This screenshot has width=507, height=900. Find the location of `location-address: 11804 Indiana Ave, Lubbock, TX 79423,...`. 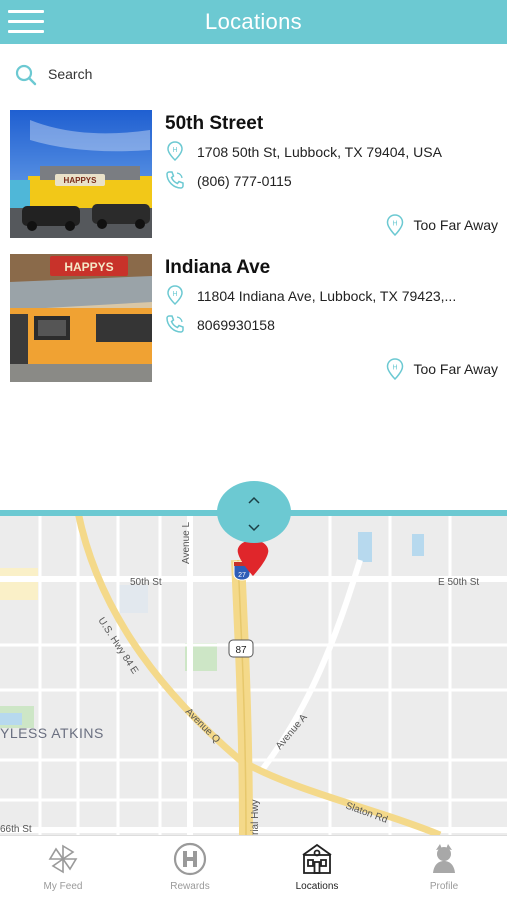

location-address: 11804 Indiana Ave, Lubbock, TX 79423,... is located at coordinates (327, 296).